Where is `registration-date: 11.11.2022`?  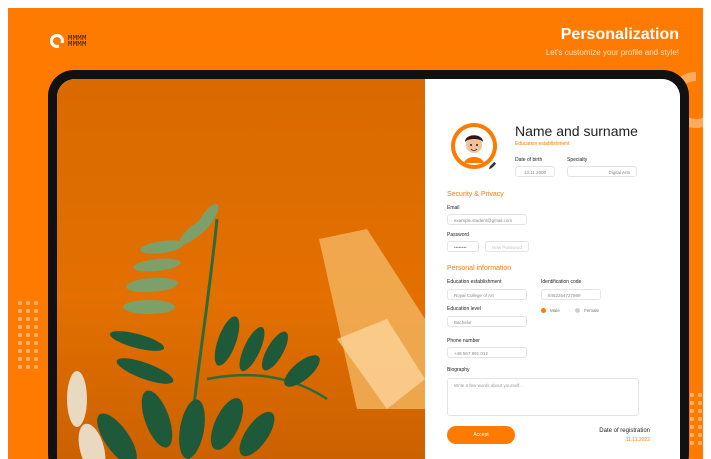 registration-date: 11.11.2022 is located at coordinates (637, 440).